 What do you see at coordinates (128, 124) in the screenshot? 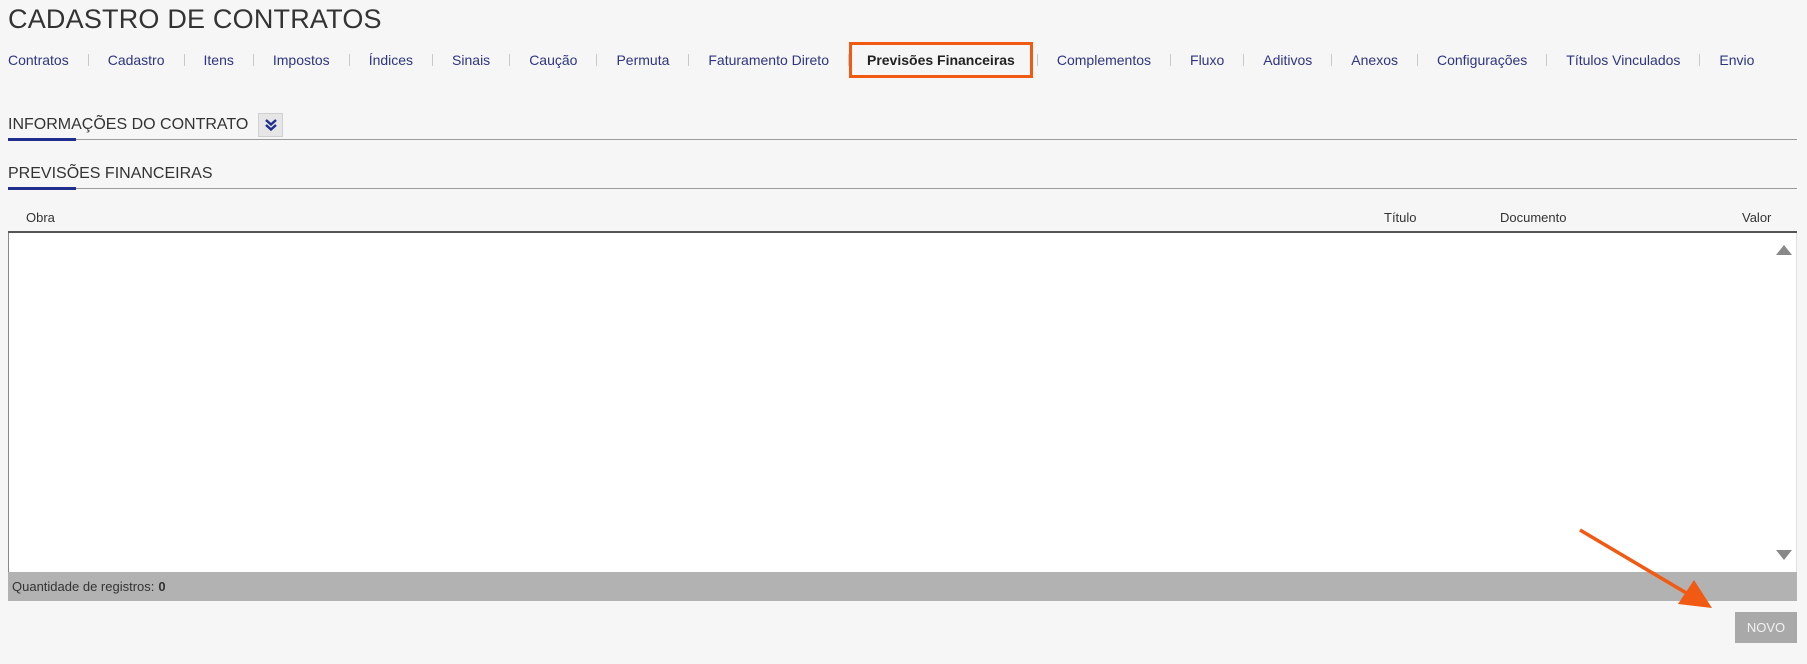
I see `section-title: INFORMAÇÕES DO CONTRATO` at bounding box center [128, 124].